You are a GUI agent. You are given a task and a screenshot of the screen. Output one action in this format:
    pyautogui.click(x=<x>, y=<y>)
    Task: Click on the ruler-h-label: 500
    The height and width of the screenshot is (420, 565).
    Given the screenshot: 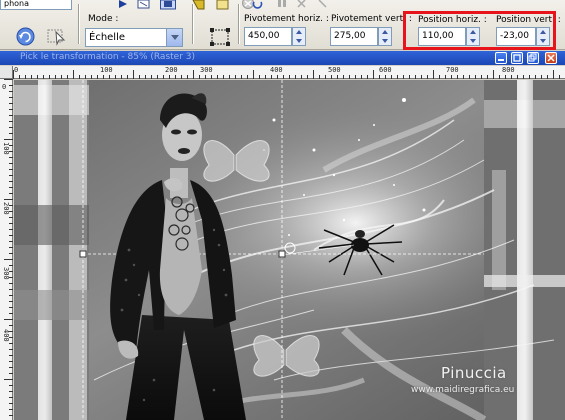 What is the action you would take?
    pyautogui.click(x=334, y=70)
    